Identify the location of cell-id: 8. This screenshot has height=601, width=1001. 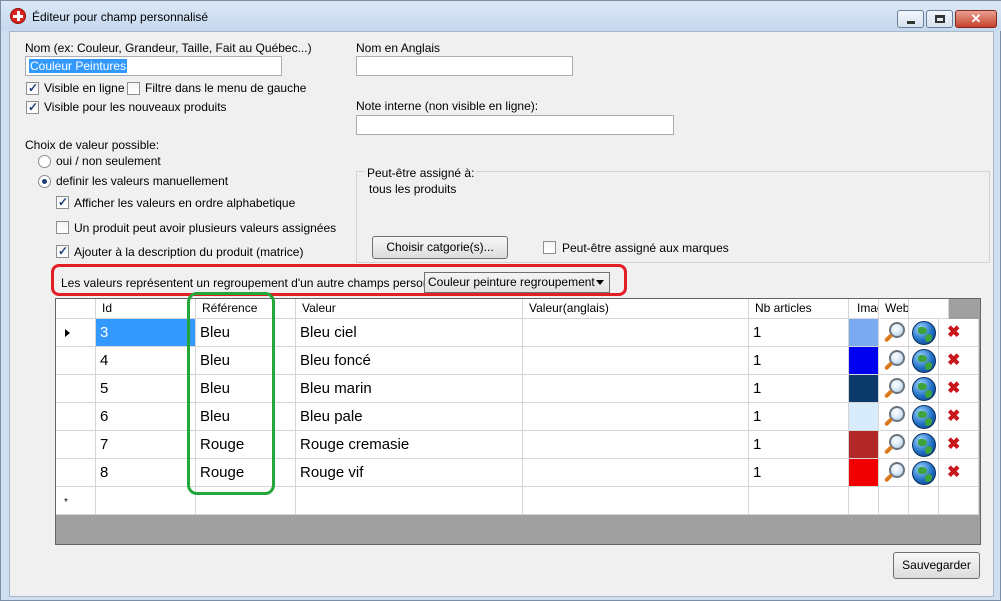
(146, 473).